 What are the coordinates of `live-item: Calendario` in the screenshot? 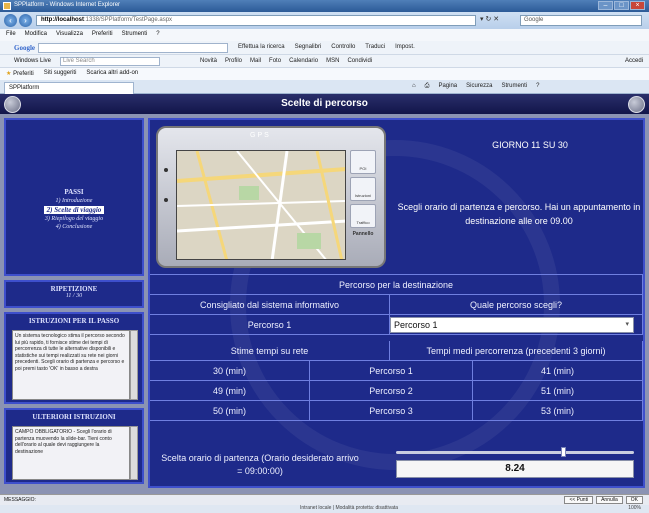 It's located at (303, 61).